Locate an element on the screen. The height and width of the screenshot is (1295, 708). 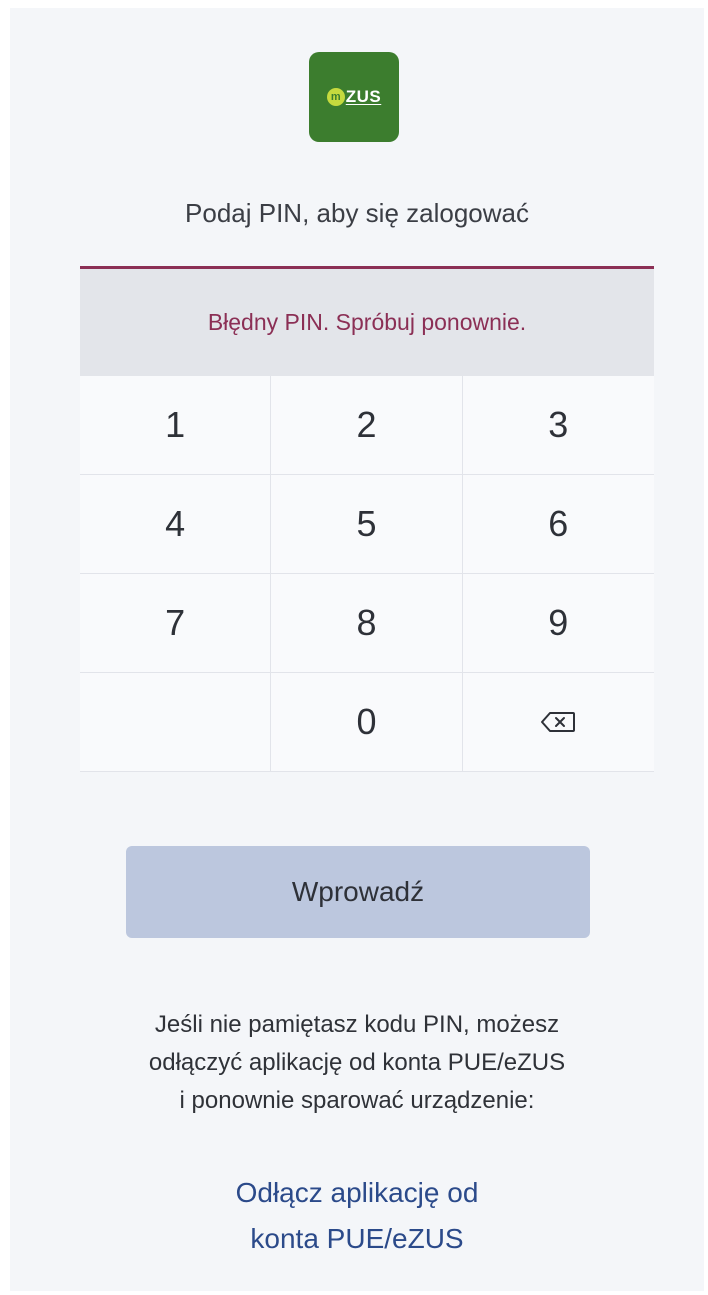
backspace-key is located at coordinates (558, 722).